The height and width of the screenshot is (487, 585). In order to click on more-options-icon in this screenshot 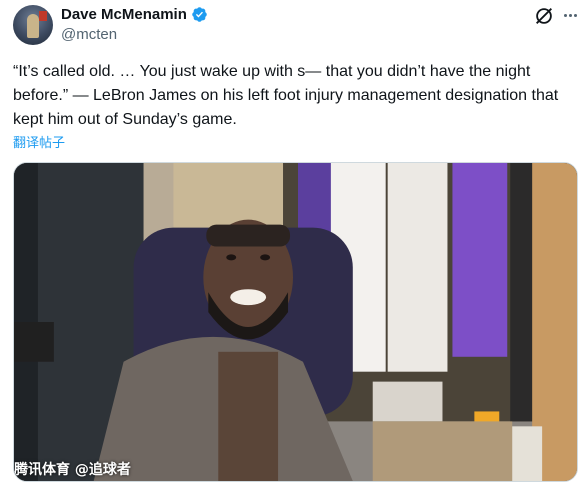, I will do `click(570, 15)`.